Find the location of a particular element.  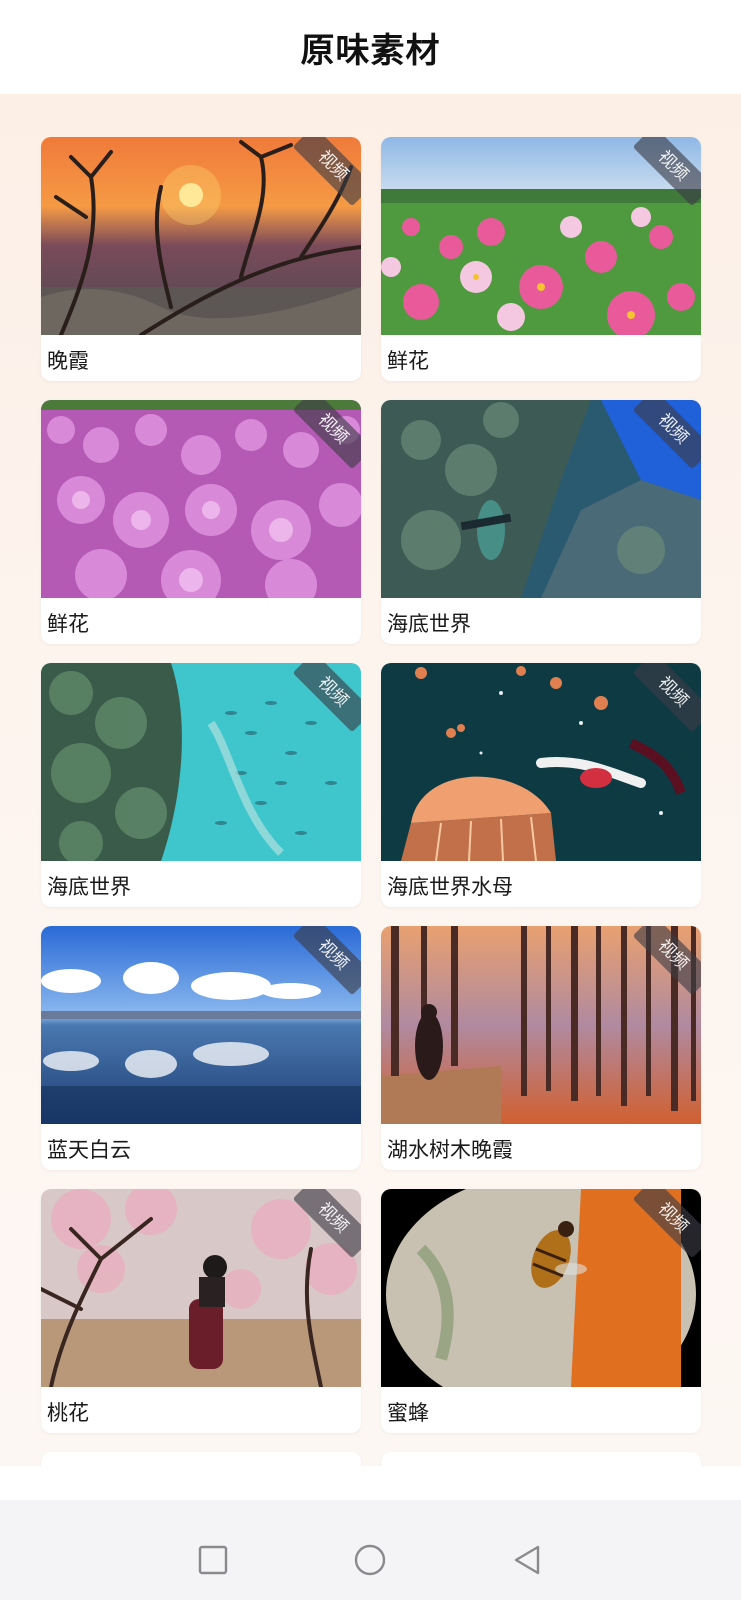

top-bar: 原味素材 is located at coordinates (370, 47).